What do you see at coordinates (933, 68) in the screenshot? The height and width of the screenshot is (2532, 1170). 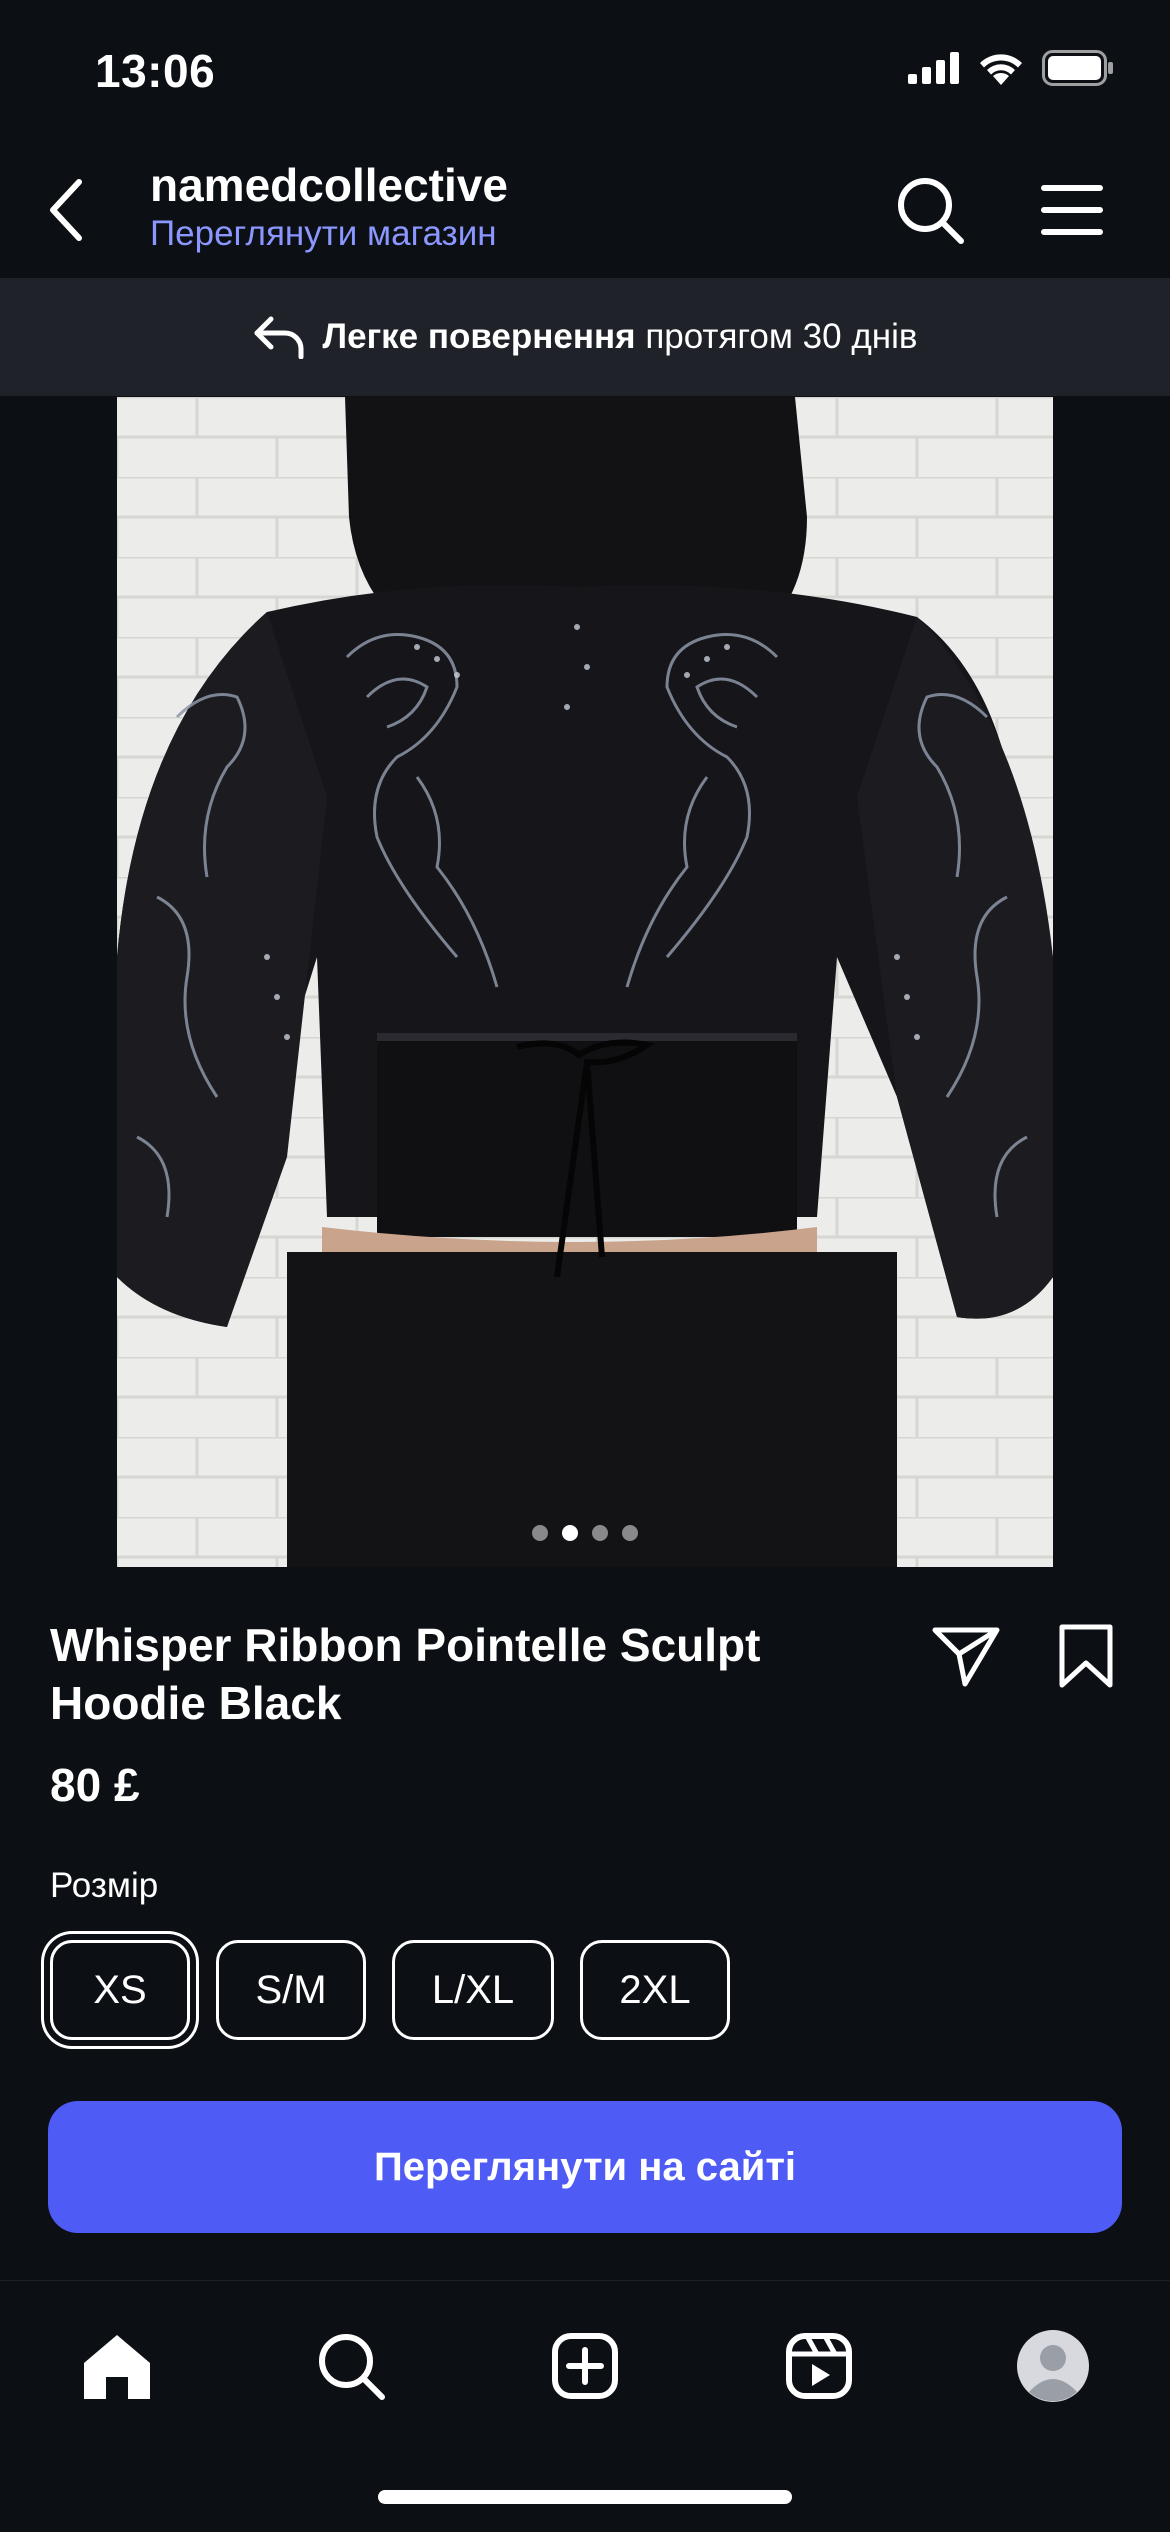 I see `signal-icon` at bounding box center [933, 68].